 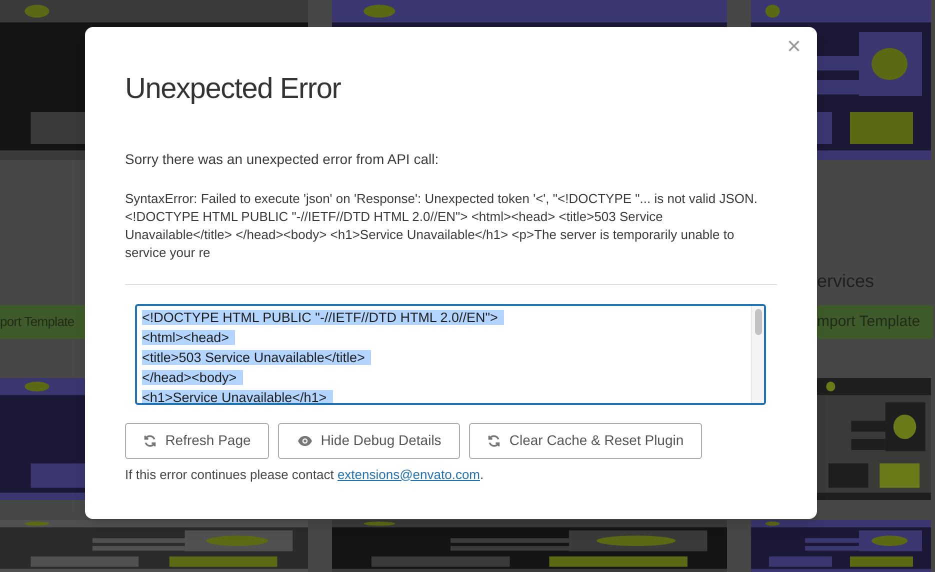 I want to click on eye-icon, so click(x=304, y=440).